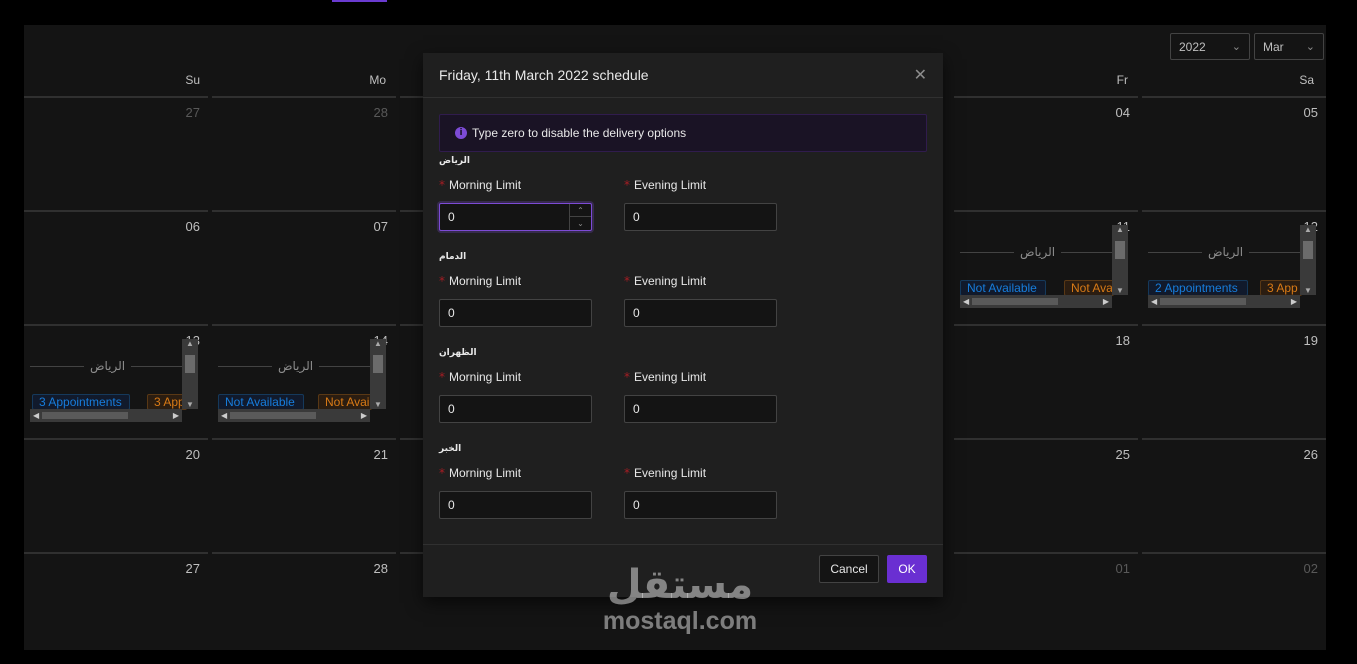 This screenshot has width=1357, height=664. I want to click on morning-limit-field: * Morning Limit 0 ⌃ ⌄, so click(515, 204).